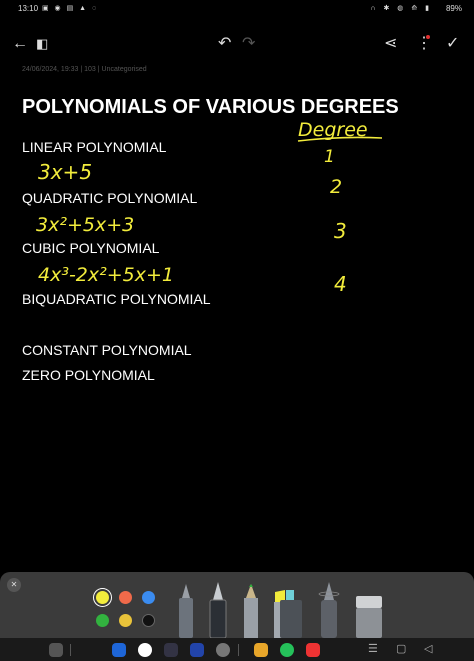  I want to click on app-camera-icon, so click(171, 650).